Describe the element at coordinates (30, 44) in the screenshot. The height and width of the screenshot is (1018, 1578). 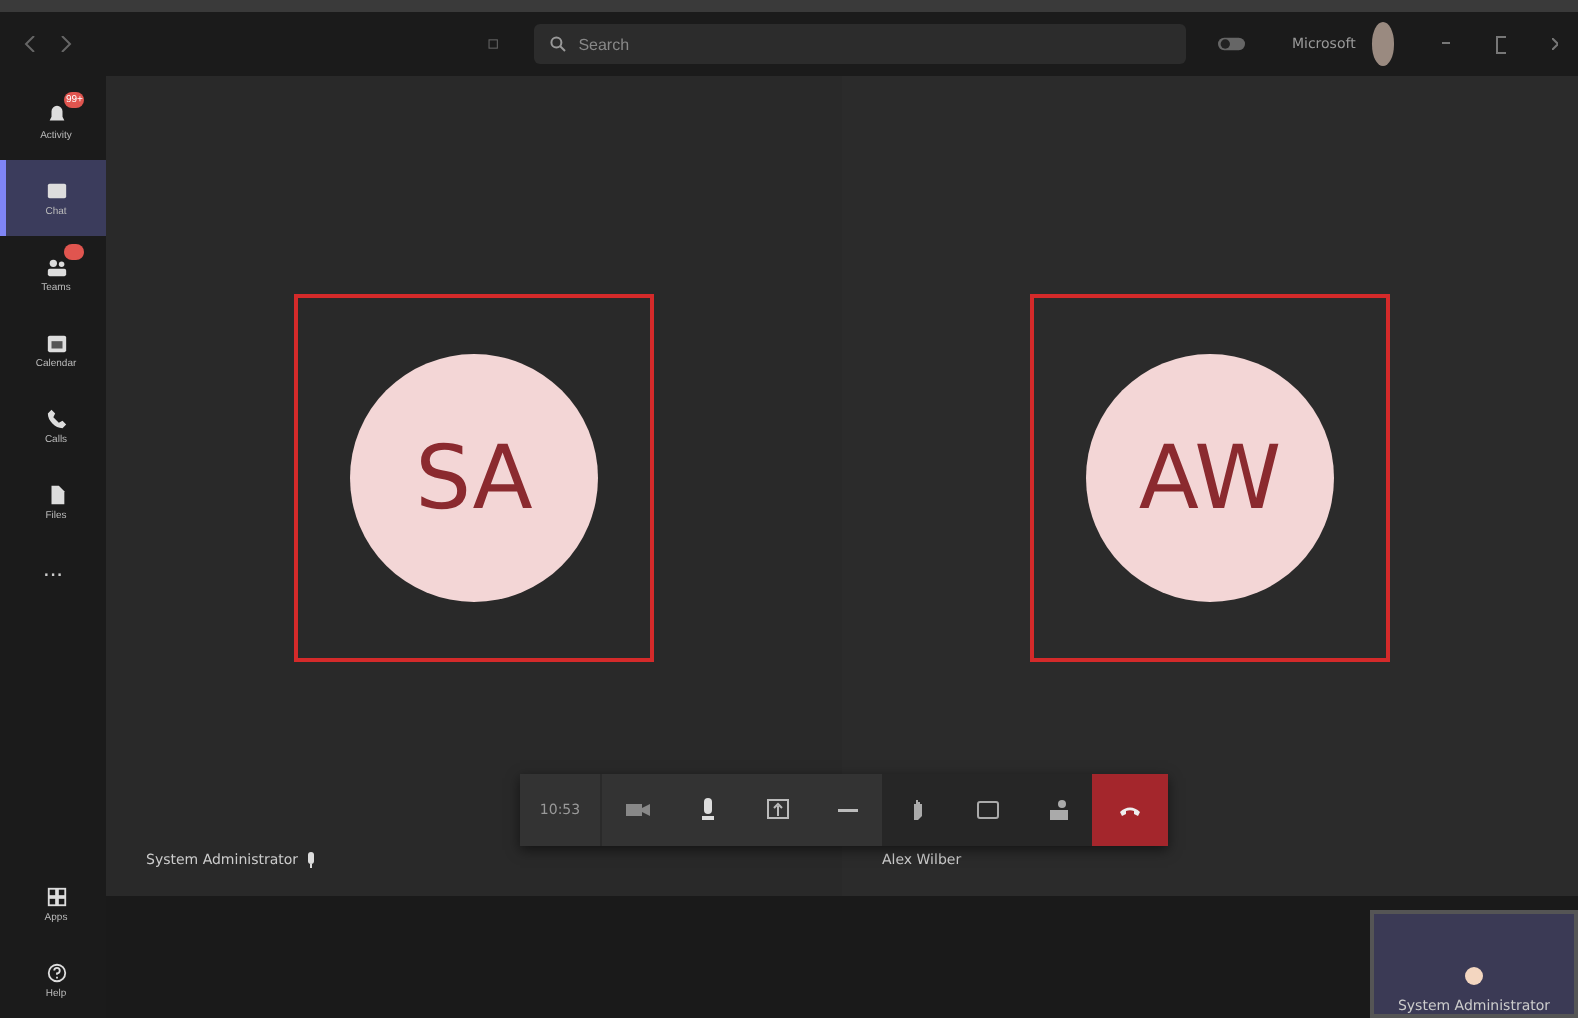
I see `back-button` at that location.